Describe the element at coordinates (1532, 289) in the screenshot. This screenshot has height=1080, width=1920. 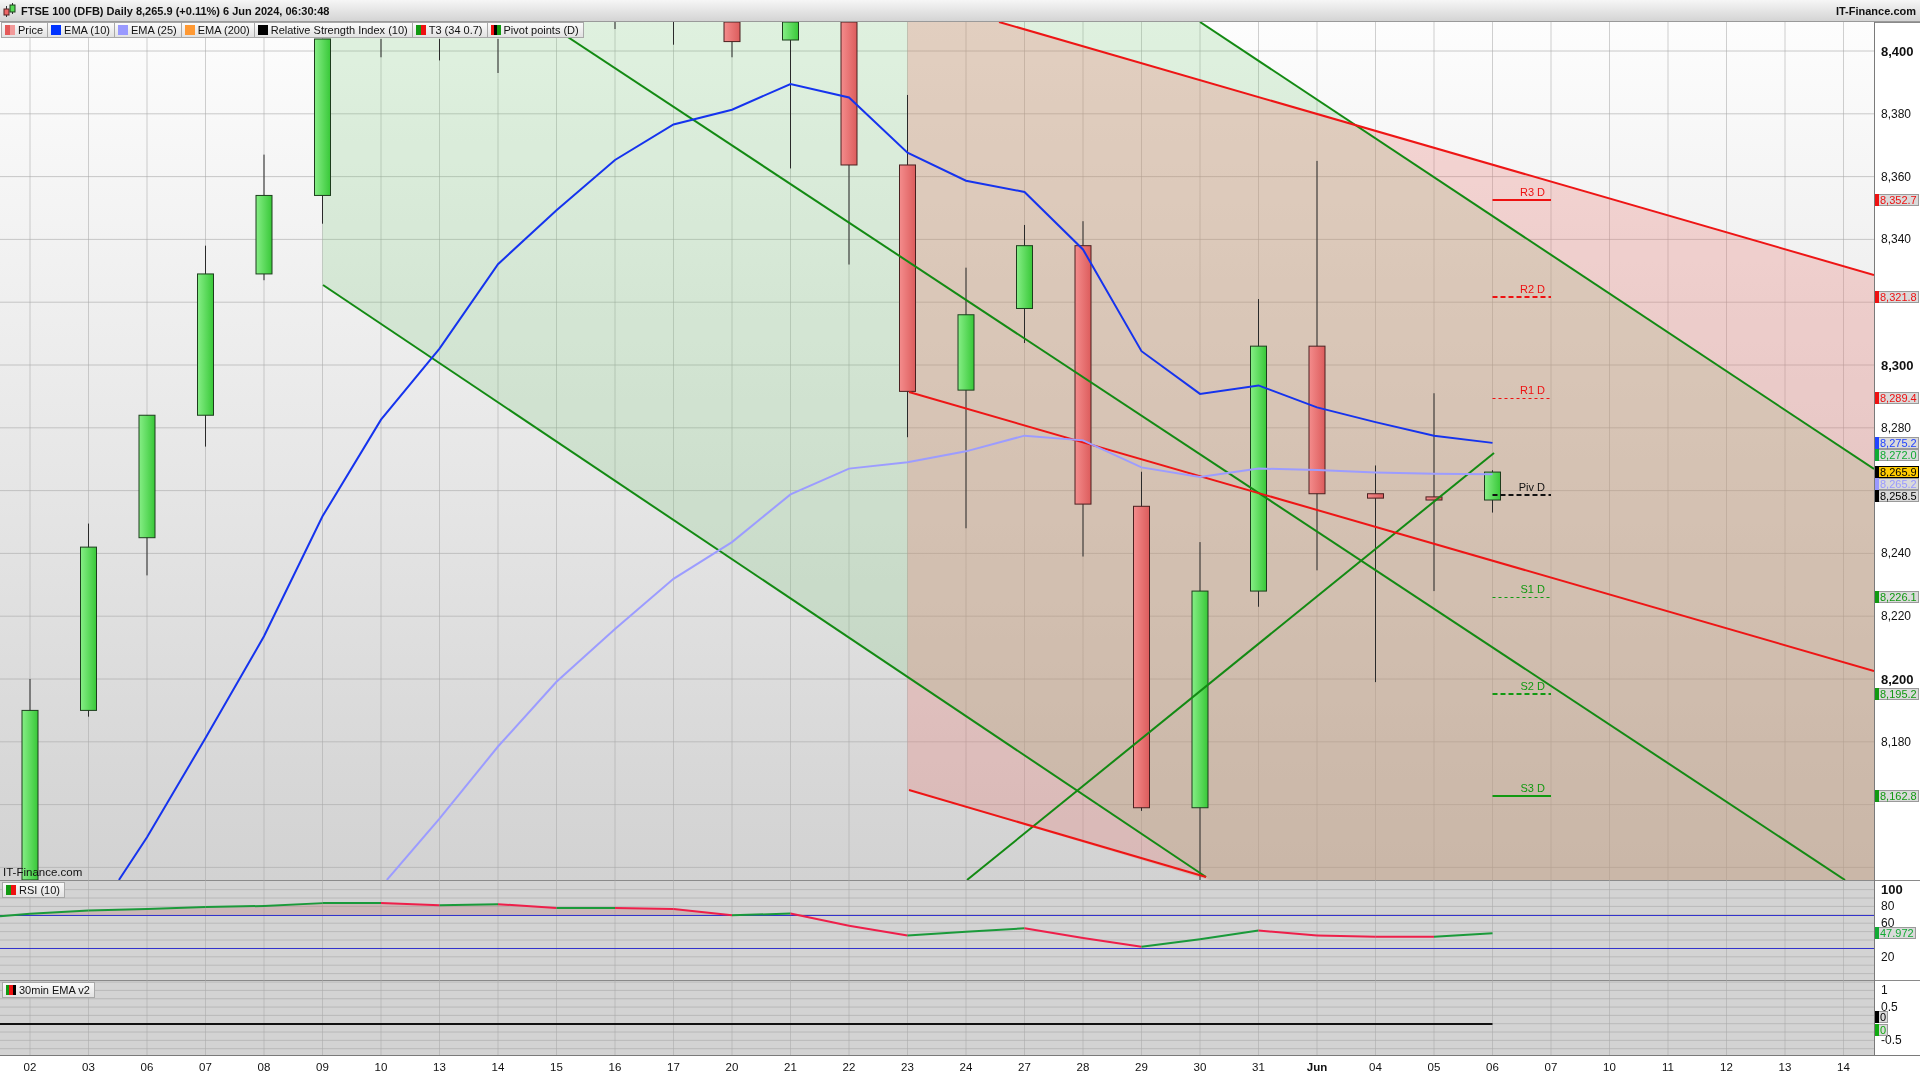
I see `pivot-label: R2 D` at that location.